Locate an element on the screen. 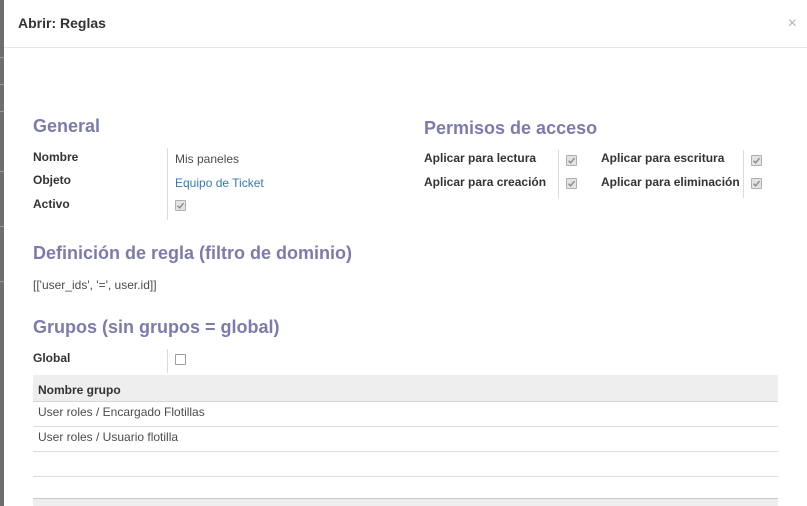 Image resolution: width=807 pixels, height=506 pixels. group-name-cell: User roles / Usuario flotilla is located at coordinates (108, 437).